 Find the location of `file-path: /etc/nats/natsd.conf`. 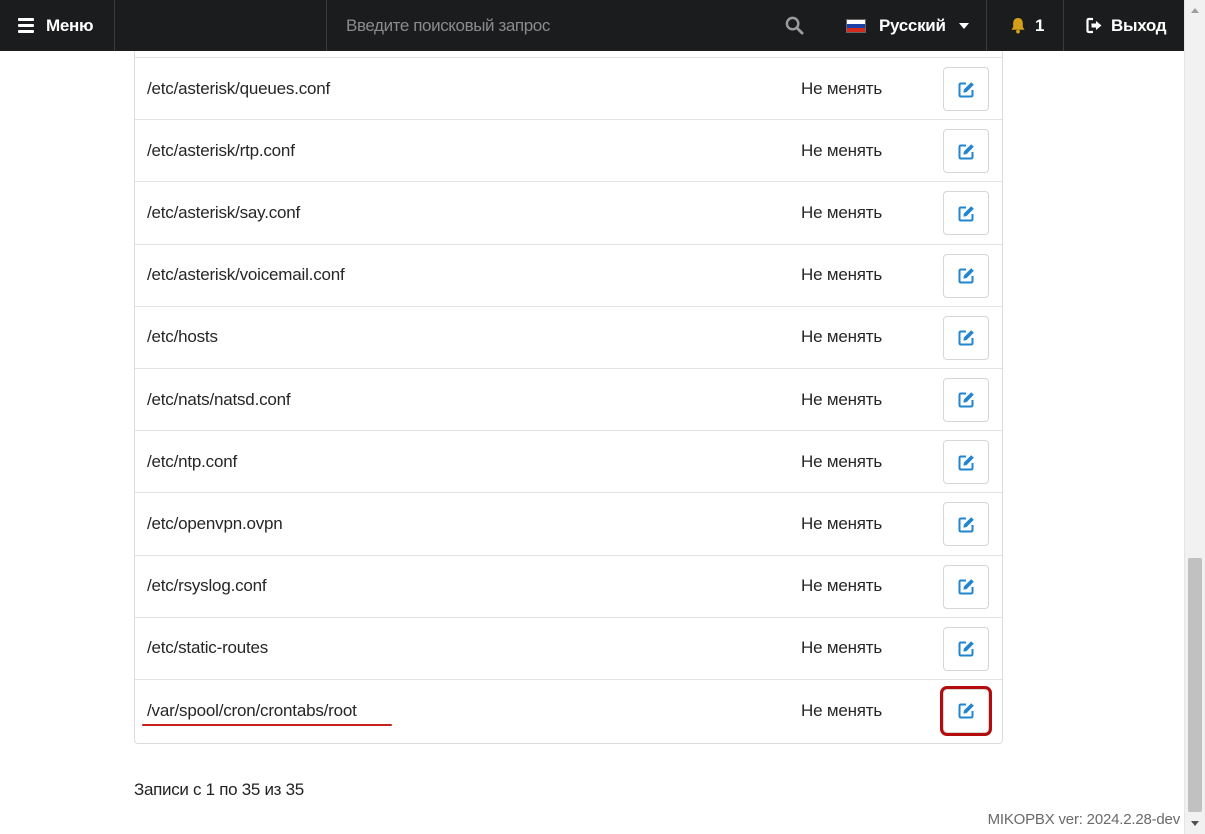

file-path: /etc/nats/natsd.conf is located at coordinates (219, 399).